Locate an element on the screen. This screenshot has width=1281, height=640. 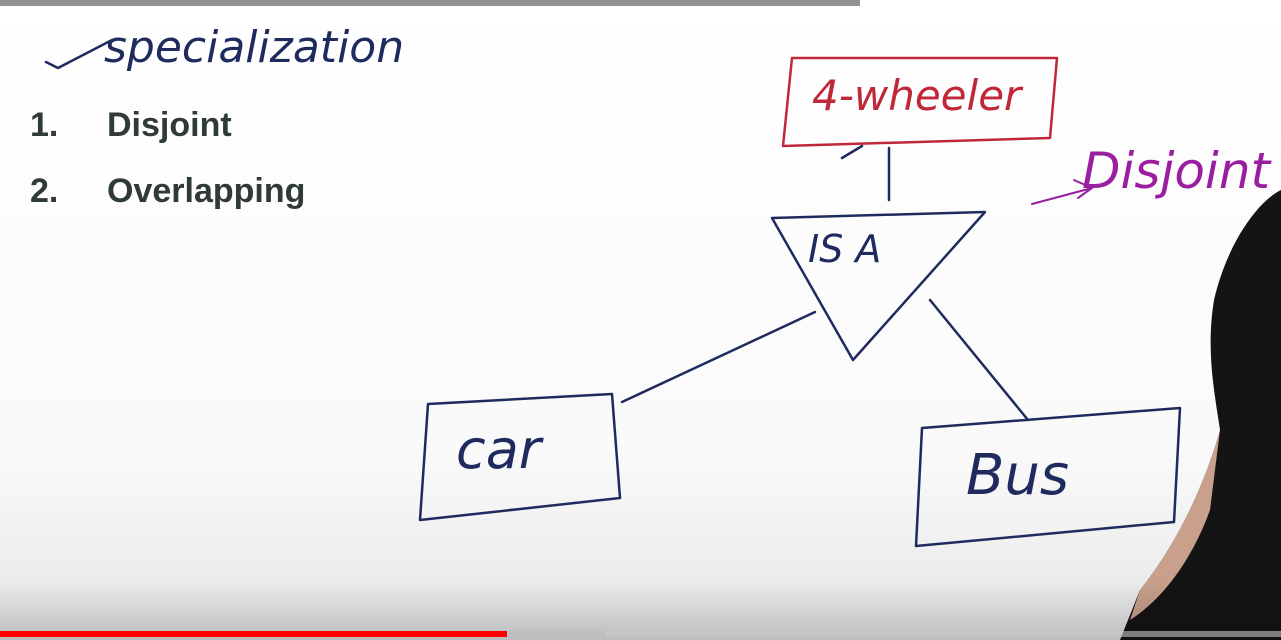
bus-connector is located at coordinates (979, 360).